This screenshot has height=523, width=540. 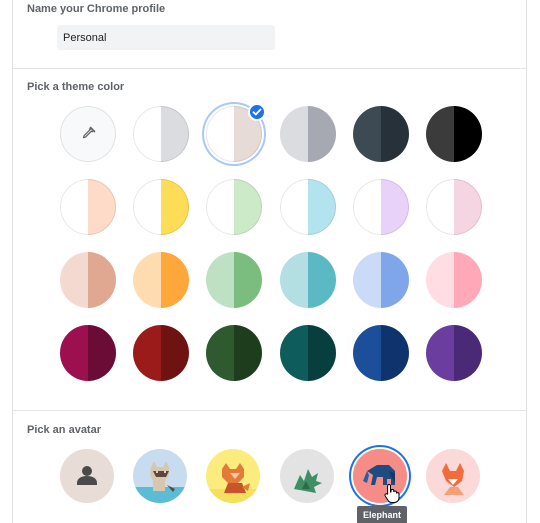 I want to click on person-icon, so click(x=87, y=476).